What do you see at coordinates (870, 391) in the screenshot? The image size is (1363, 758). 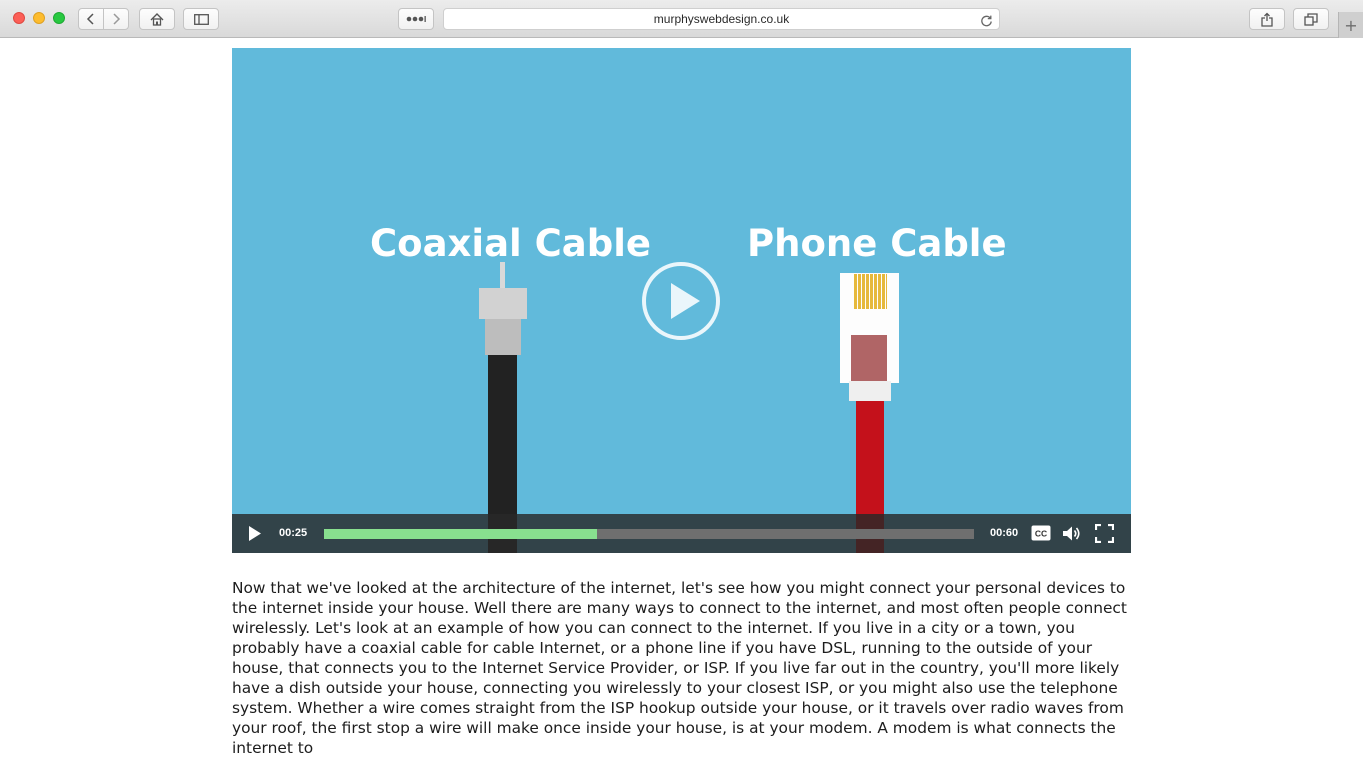 I see `rj-connector-boot` at bounding box center [870, 391].